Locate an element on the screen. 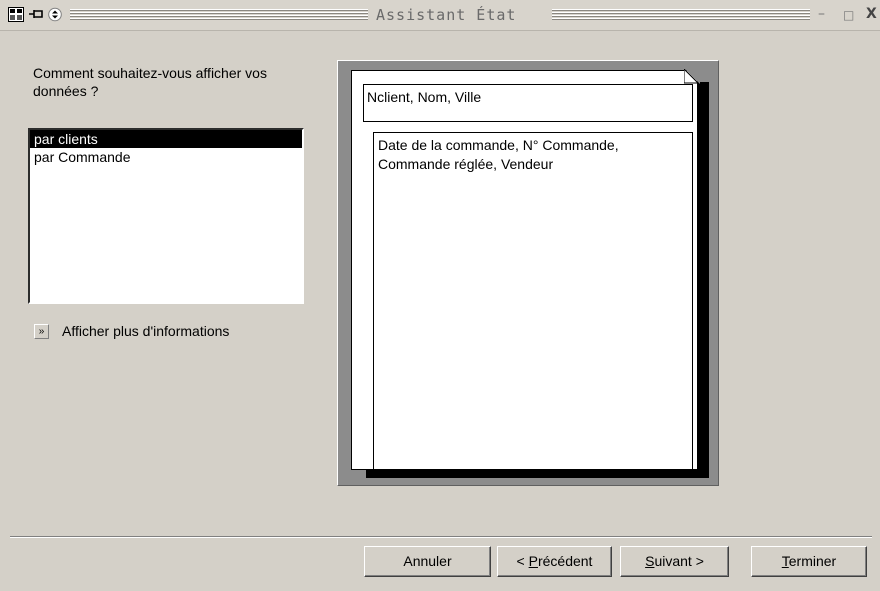 Image resolution: width=880 pixels, height=591 pixels. previous-rest: récédent is located at coordinates (565, 561).